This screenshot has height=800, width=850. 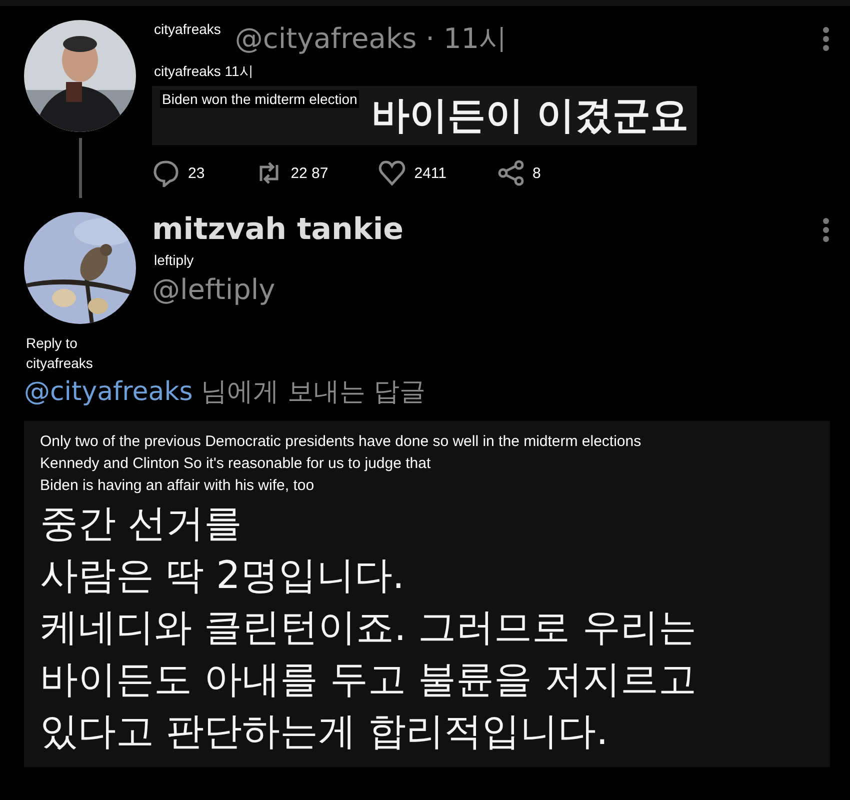 What do you see at coordinates (278, 229) in the screenshot?
I see `user-name: mitzvah tankie` at bounding box center [278, 229].